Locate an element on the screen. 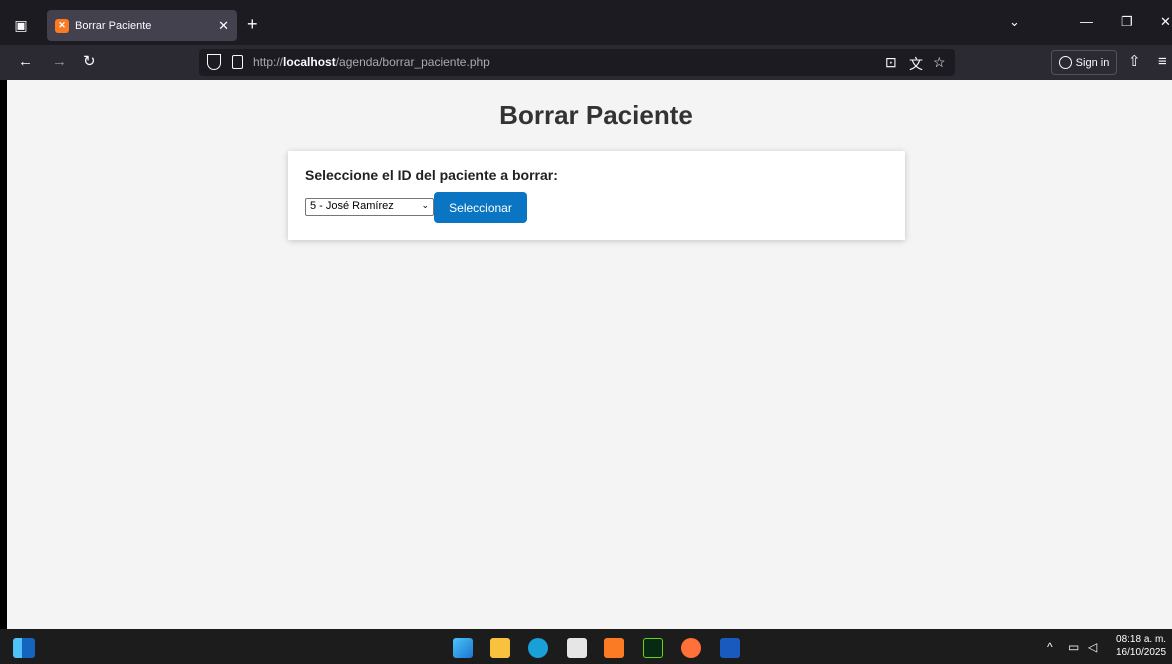  install-icon: ⊡ is located at coordinates (891, 62).